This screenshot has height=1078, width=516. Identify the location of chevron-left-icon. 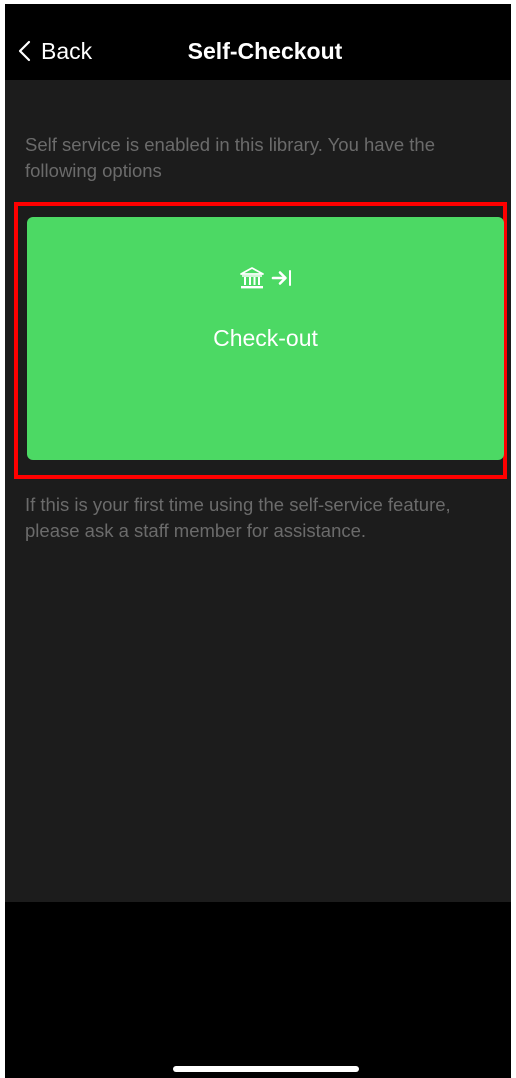
(24, 51).